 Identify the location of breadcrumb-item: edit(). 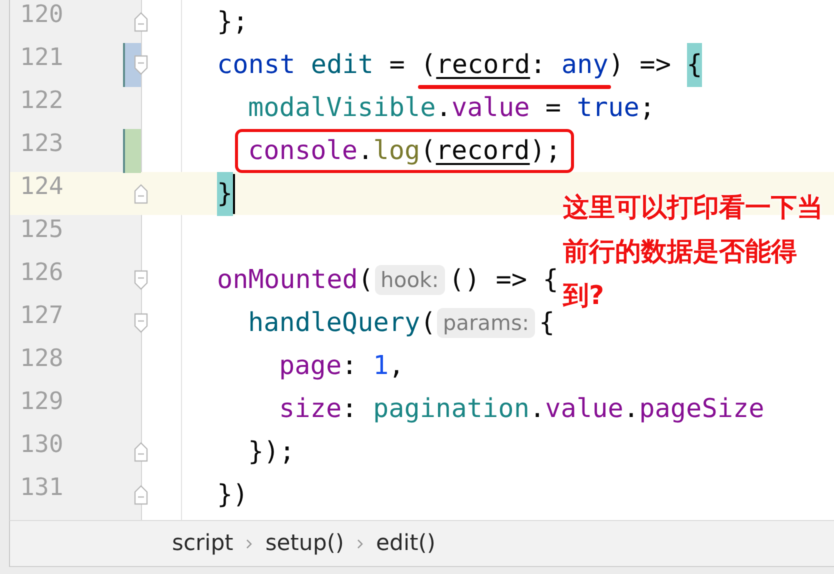
(406, 543).